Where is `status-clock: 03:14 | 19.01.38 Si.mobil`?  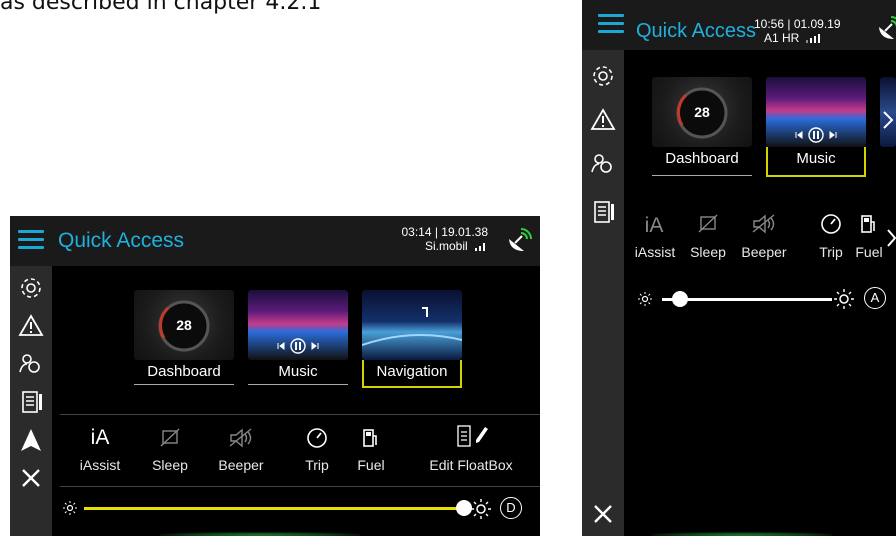
status-clock: 03:14 | 19.01.38 Si.mobil is located at coordinates (444, 239).